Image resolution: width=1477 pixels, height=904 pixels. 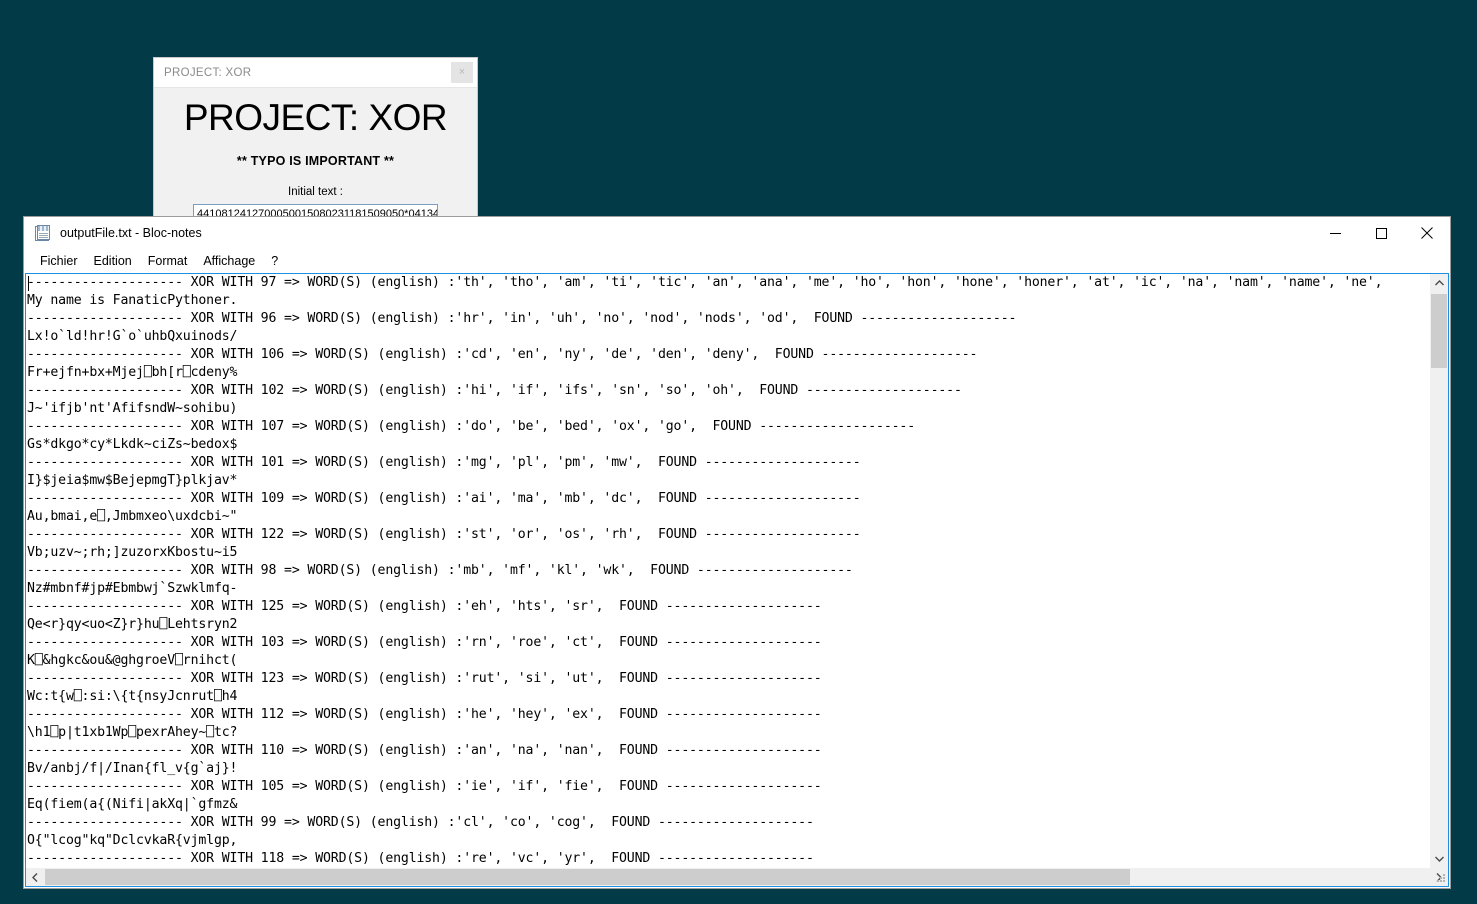 What do you see at coordinates (42, 233) in the screenshot?
I see `notepad-icon` at bounding box center [42, 233].